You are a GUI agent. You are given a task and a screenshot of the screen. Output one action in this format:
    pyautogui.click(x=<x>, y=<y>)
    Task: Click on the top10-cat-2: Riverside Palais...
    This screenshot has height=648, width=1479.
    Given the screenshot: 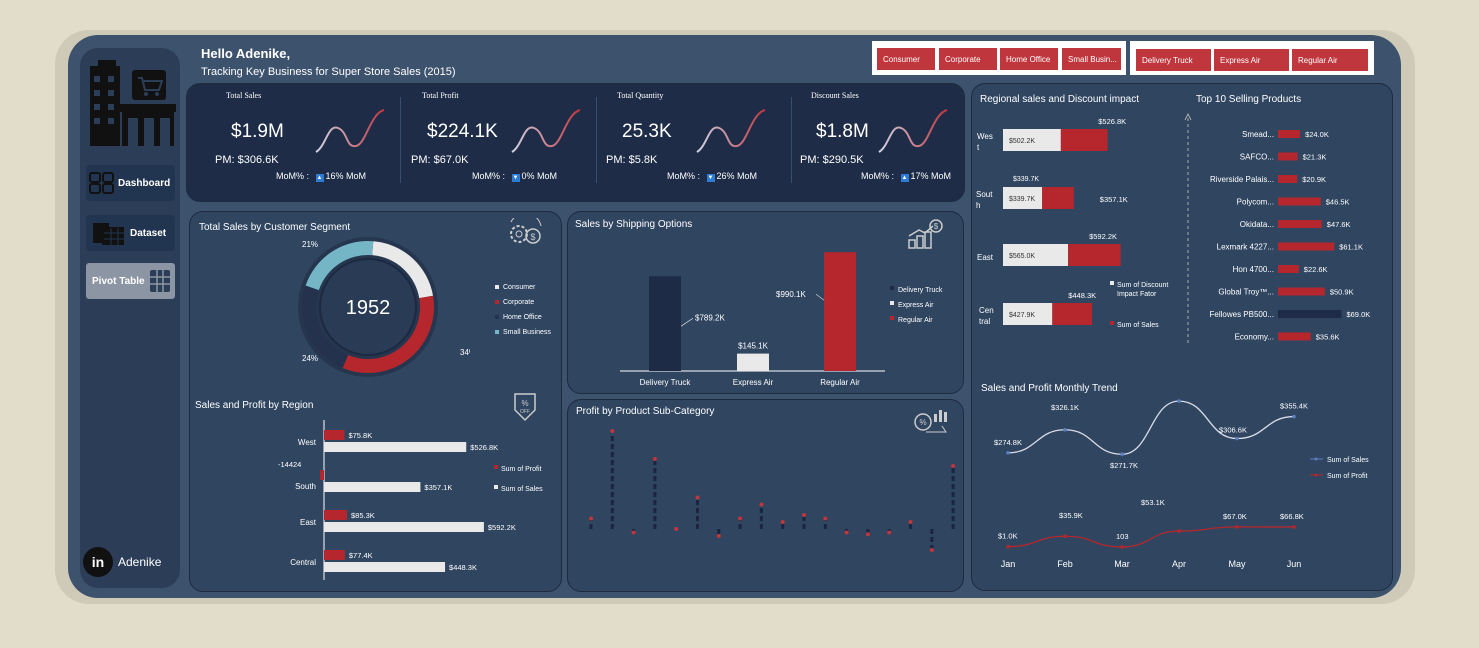 What is the action you would take?
    pyautogui.click(x=1242, y=179)
    